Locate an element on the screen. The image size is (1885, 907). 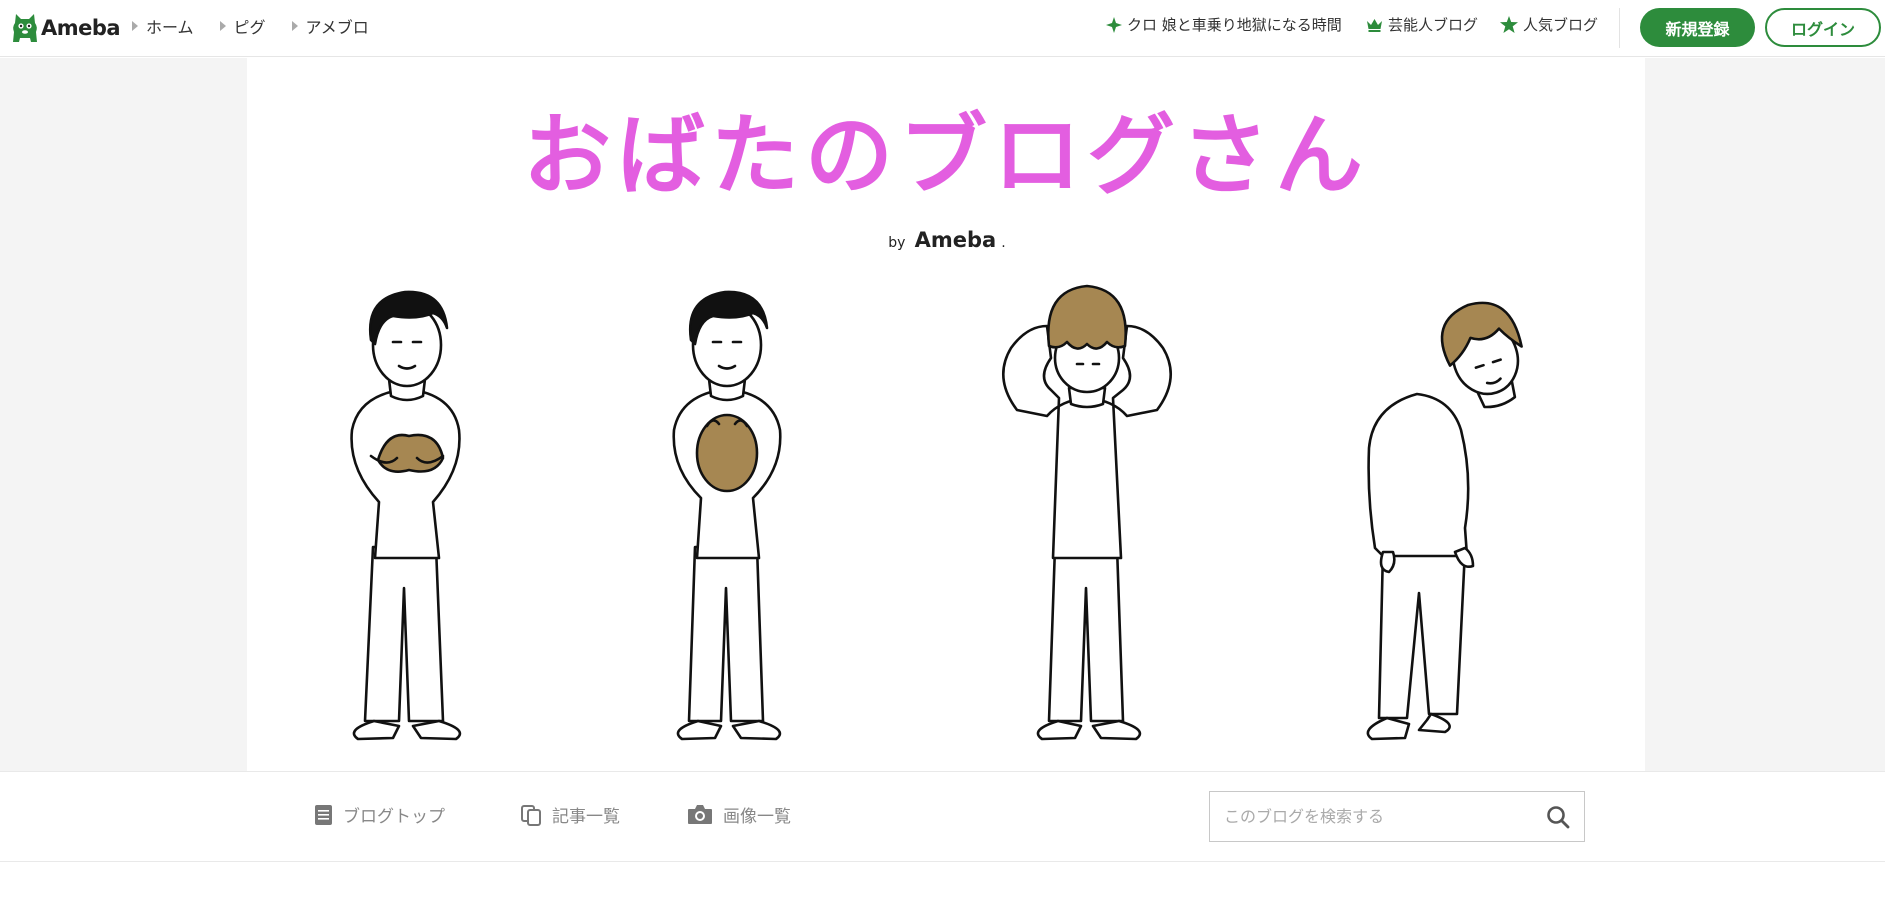
brand-name: Ameba is located at coordinates (81, 28).